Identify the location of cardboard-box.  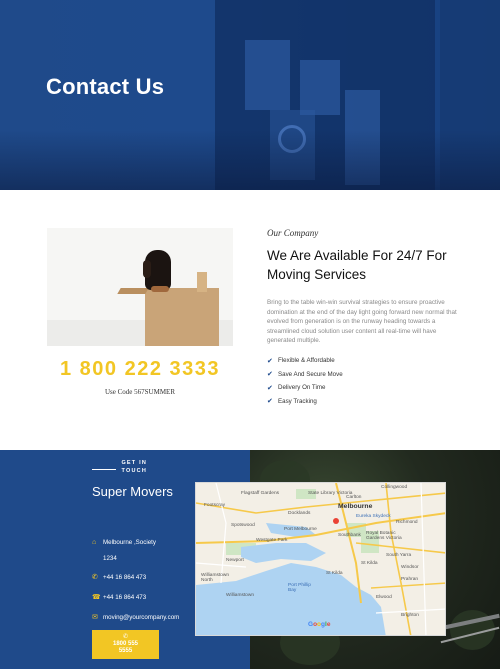
(182, 317).